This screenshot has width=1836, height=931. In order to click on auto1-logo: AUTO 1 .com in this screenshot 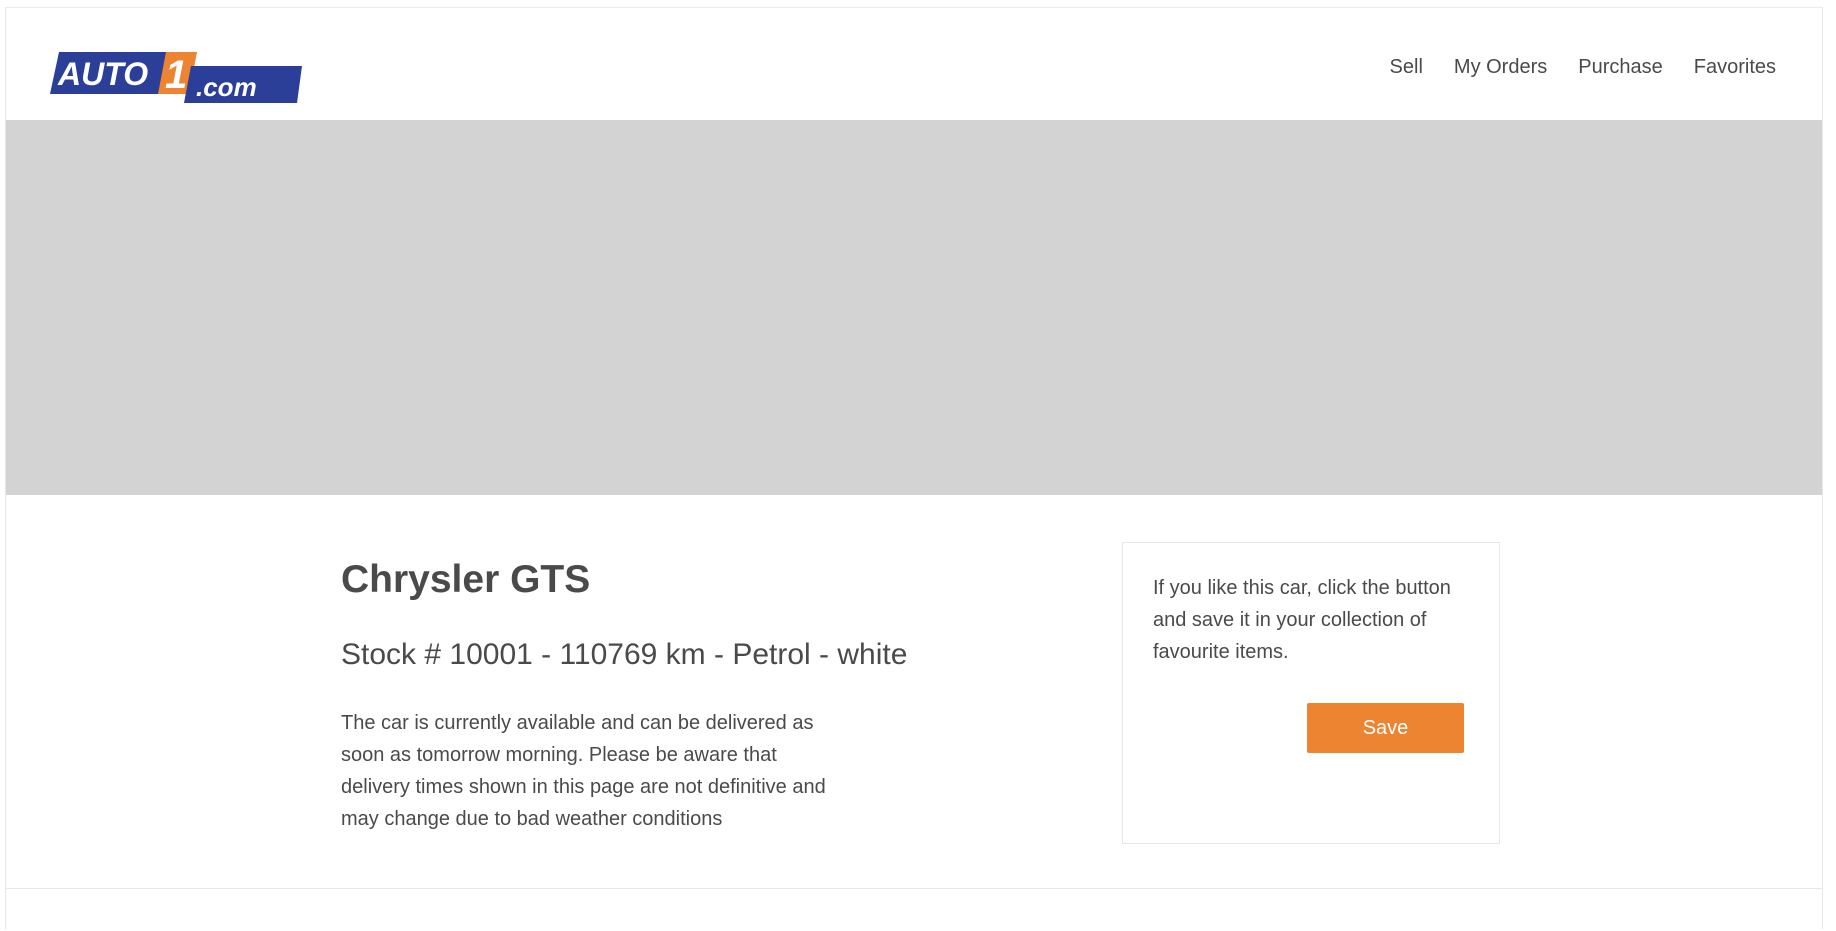, I will do `click(176, 81)`.